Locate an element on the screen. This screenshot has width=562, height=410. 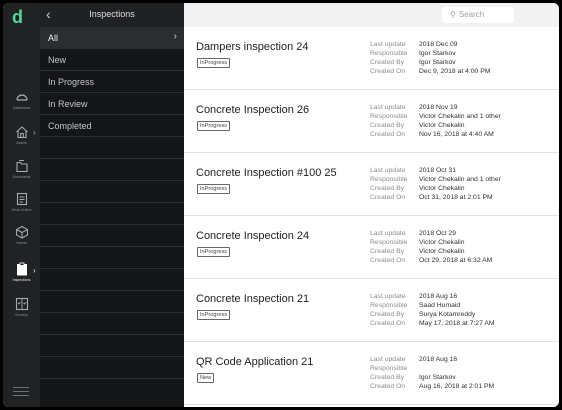
inspection-title: QR Code Application 21 is located at coordinates (255, 362).